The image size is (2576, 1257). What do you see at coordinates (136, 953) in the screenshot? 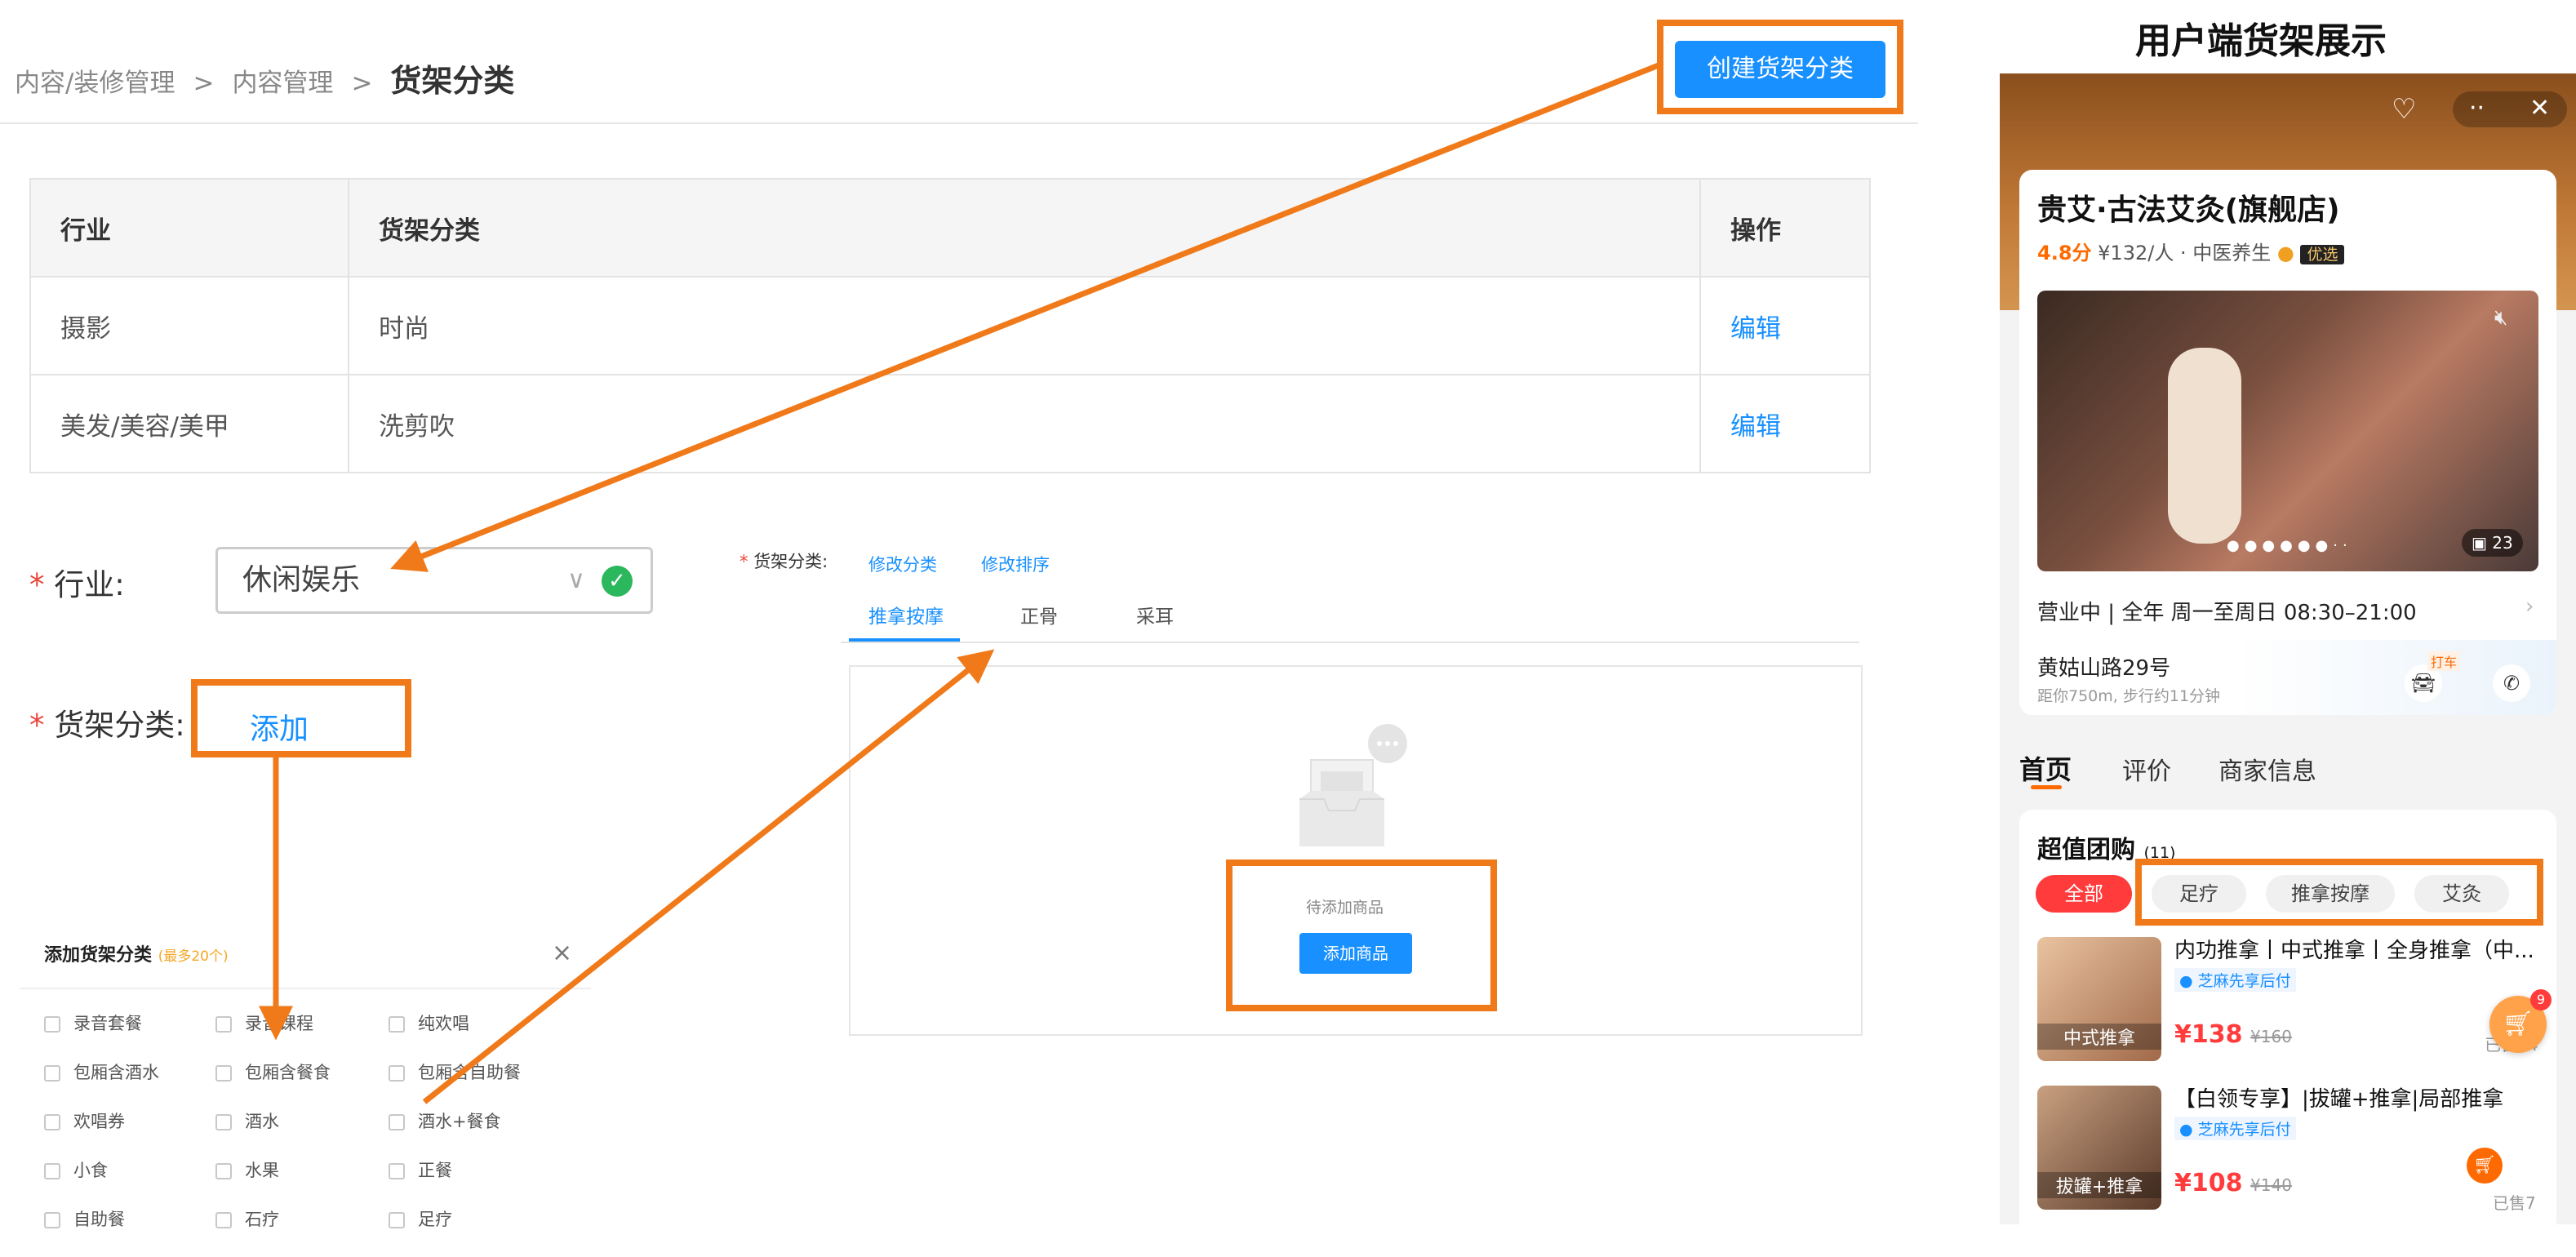
I see `dialog-title: 添加货架分类 (最多20个)` at bounding box center [136, 953].